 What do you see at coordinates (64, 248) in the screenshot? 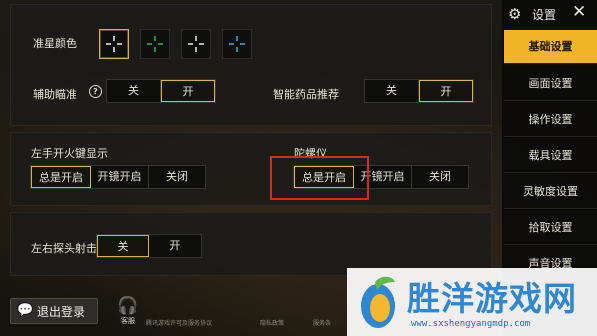
I see `peek-fire-label: 左右探头射击` at bounding box center [64, 248].